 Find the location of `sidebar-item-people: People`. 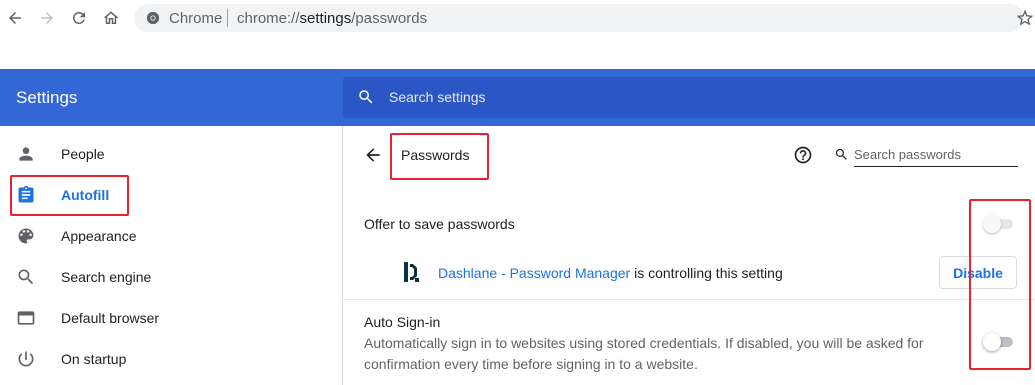

sidebar-item-people: People is located at coordinates (171, 154).